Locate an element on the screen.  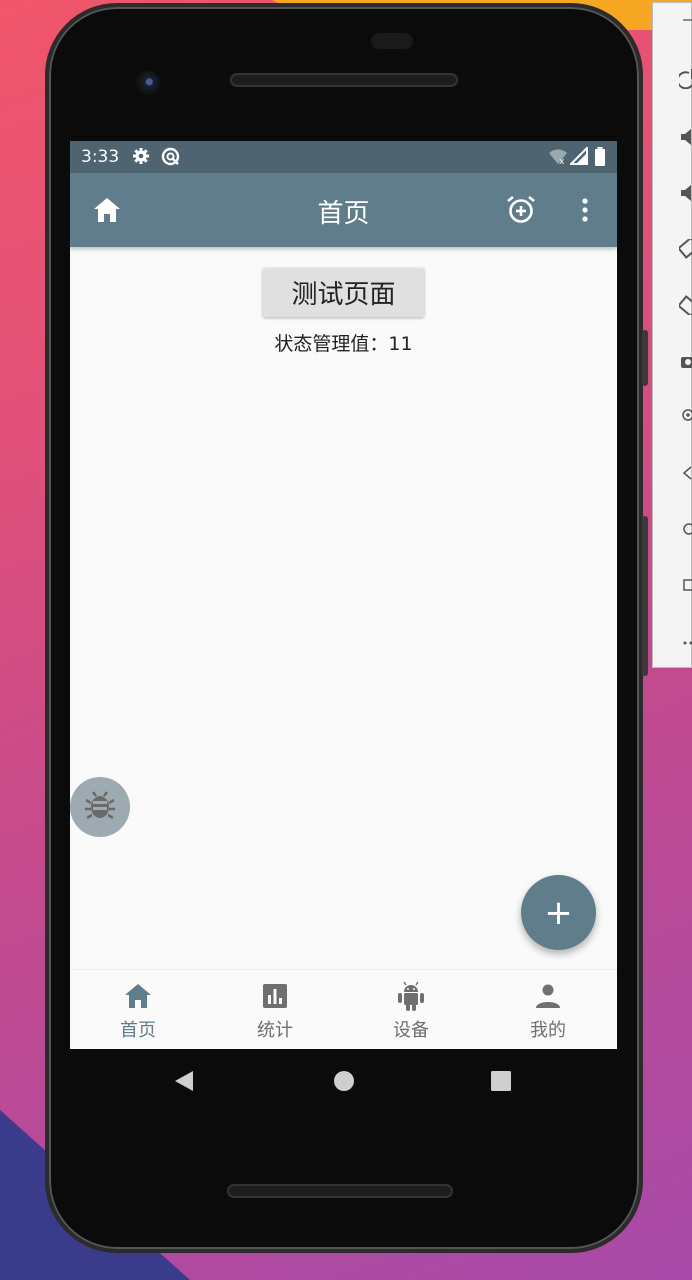
more-horiz-icon is located at coordinates (672, 641).